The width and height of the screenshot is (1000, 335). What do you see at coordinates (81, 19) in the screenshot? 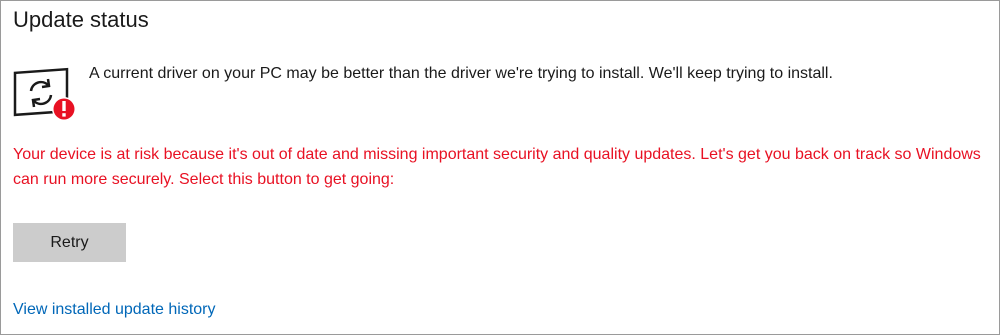
I see `page-title: Update status` at bounding box center [81, 19].